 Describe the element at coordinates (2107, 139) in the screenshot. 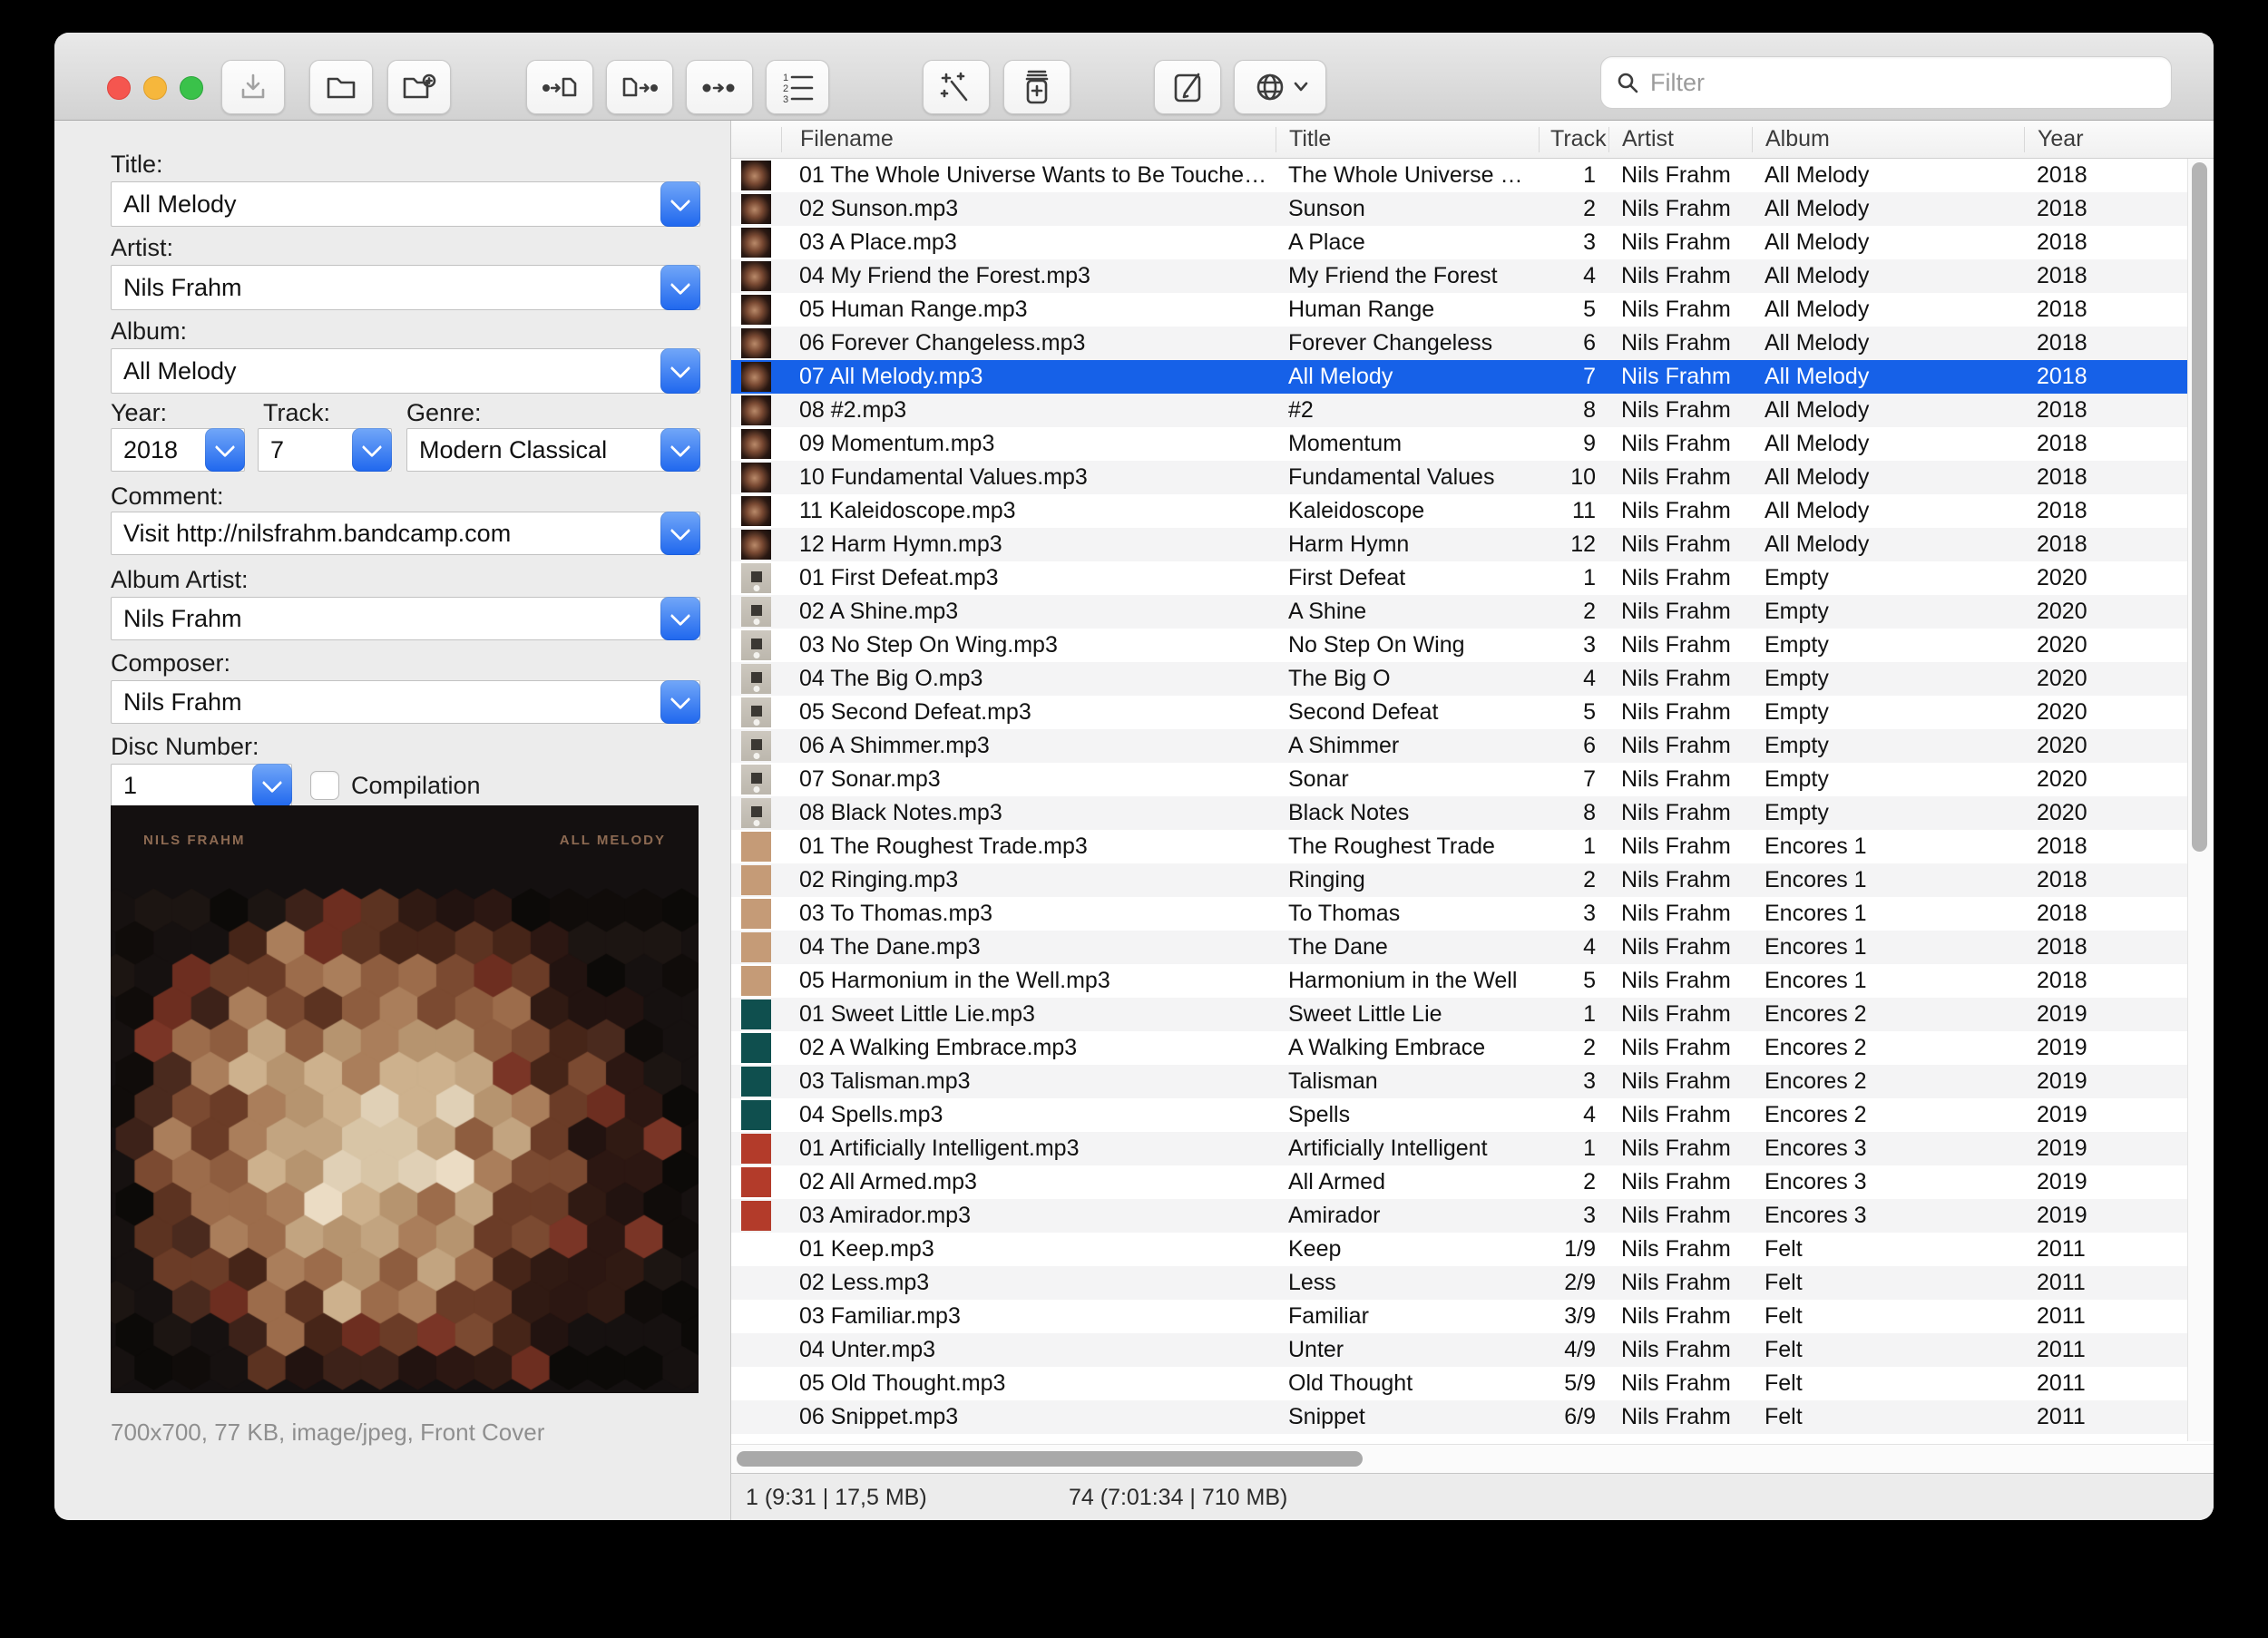

I see `column-header-year: Year` at that location.